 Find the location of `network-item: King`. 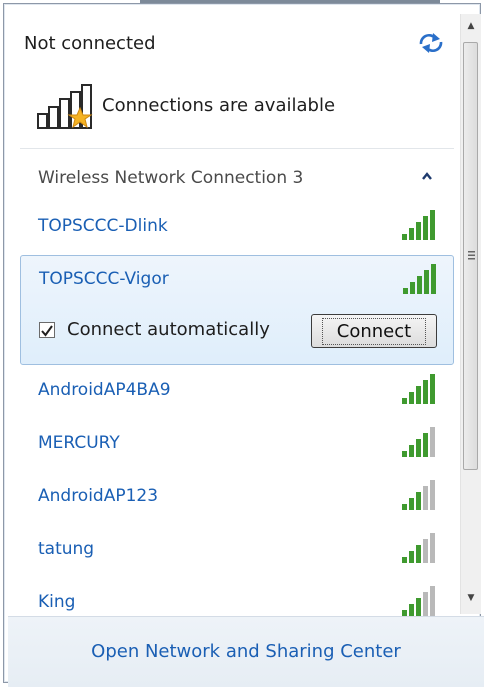

network-item: King is located at coordinates (237, 597).